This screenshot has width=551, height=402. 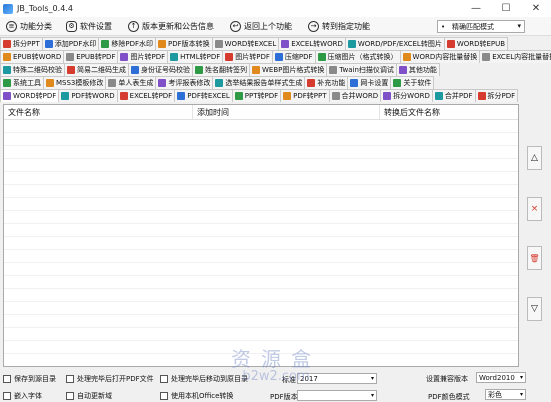 What do you see at coordinates (337, 395) in the screenshot?
I see `pdf-version-select: ▾` at bounding box center [337, 395].